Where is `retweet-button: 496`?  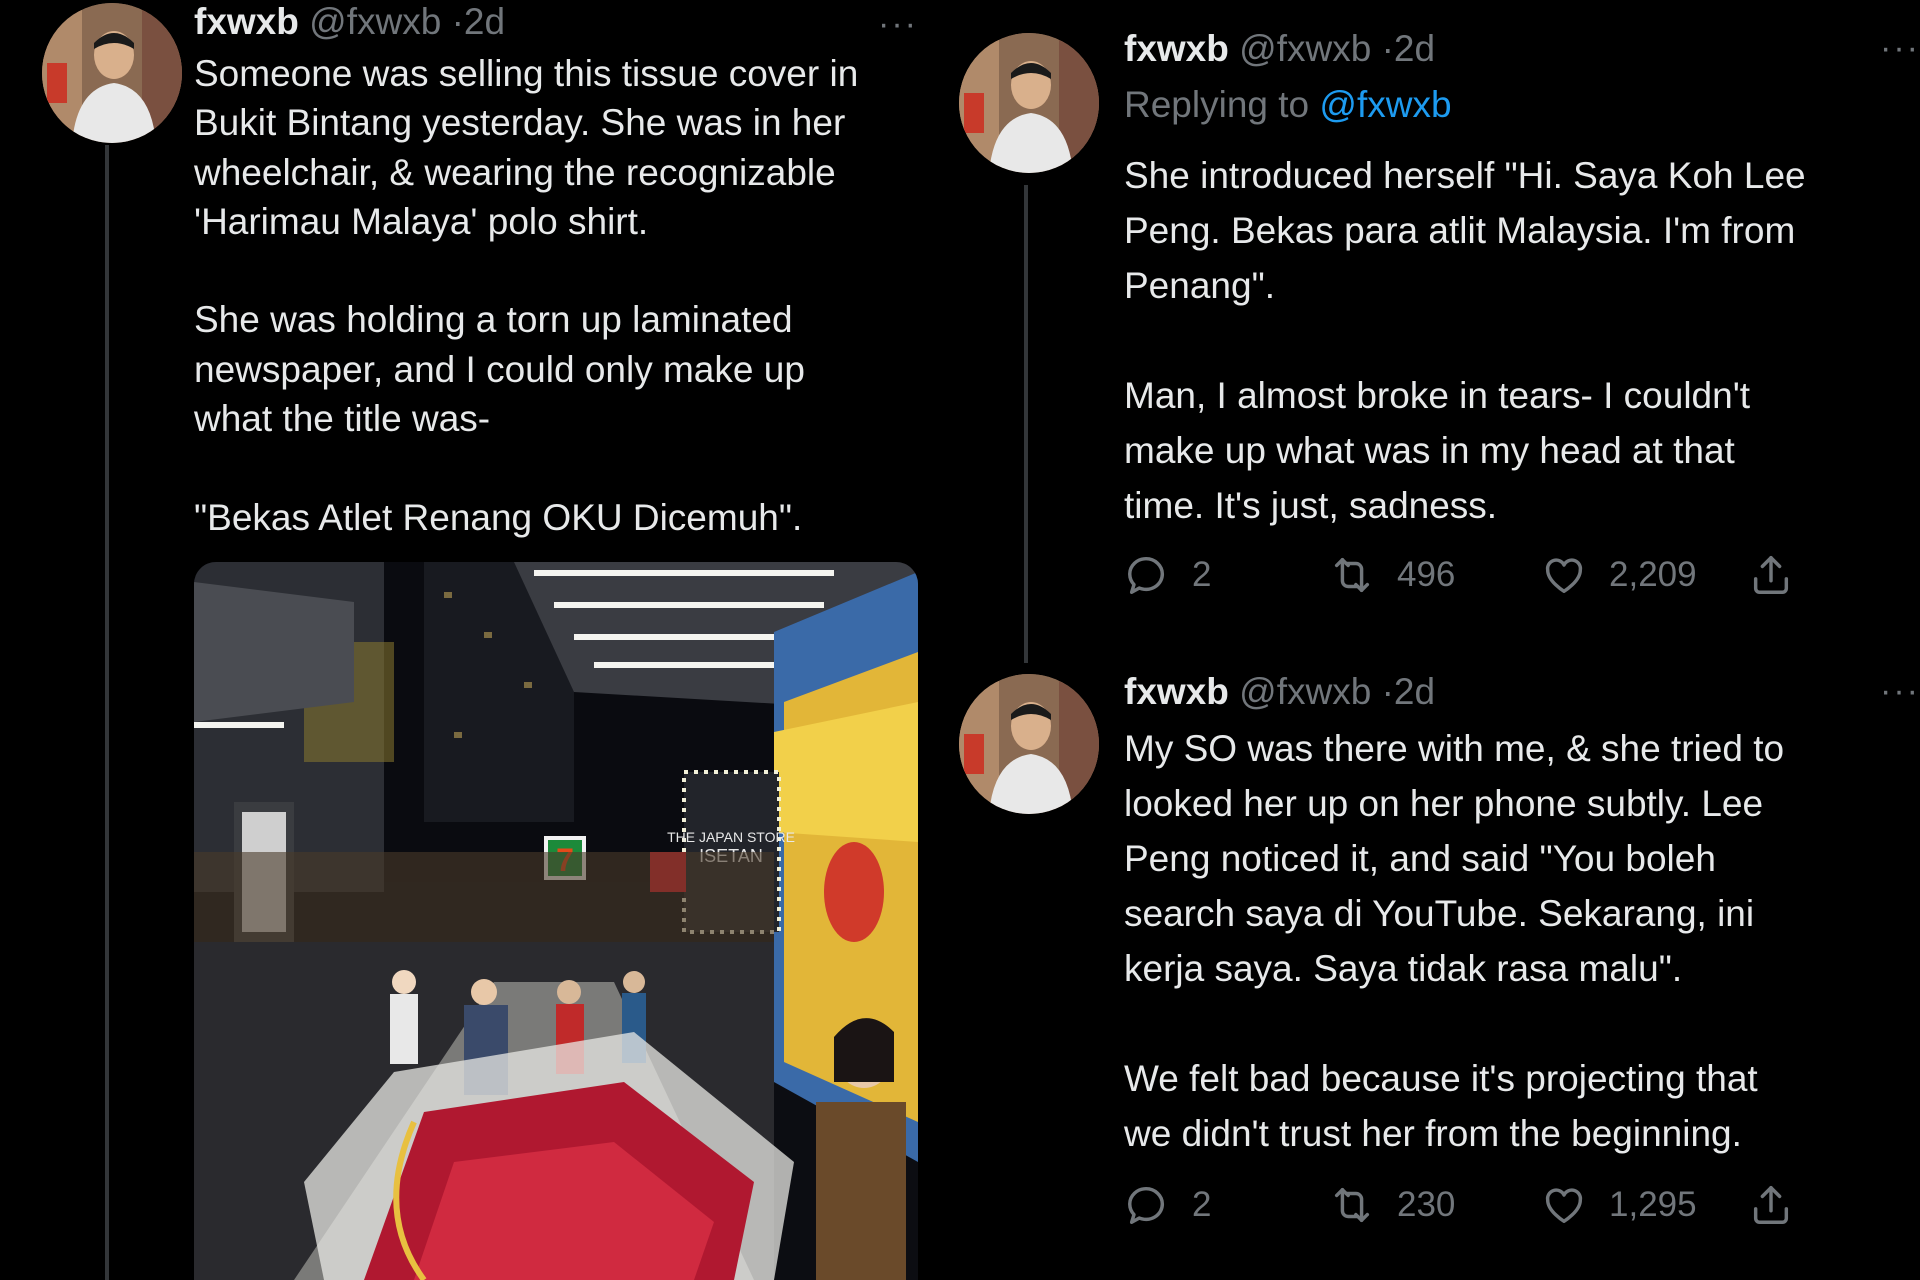
retweet-button: 496 is located at coordinates (1392, 575).